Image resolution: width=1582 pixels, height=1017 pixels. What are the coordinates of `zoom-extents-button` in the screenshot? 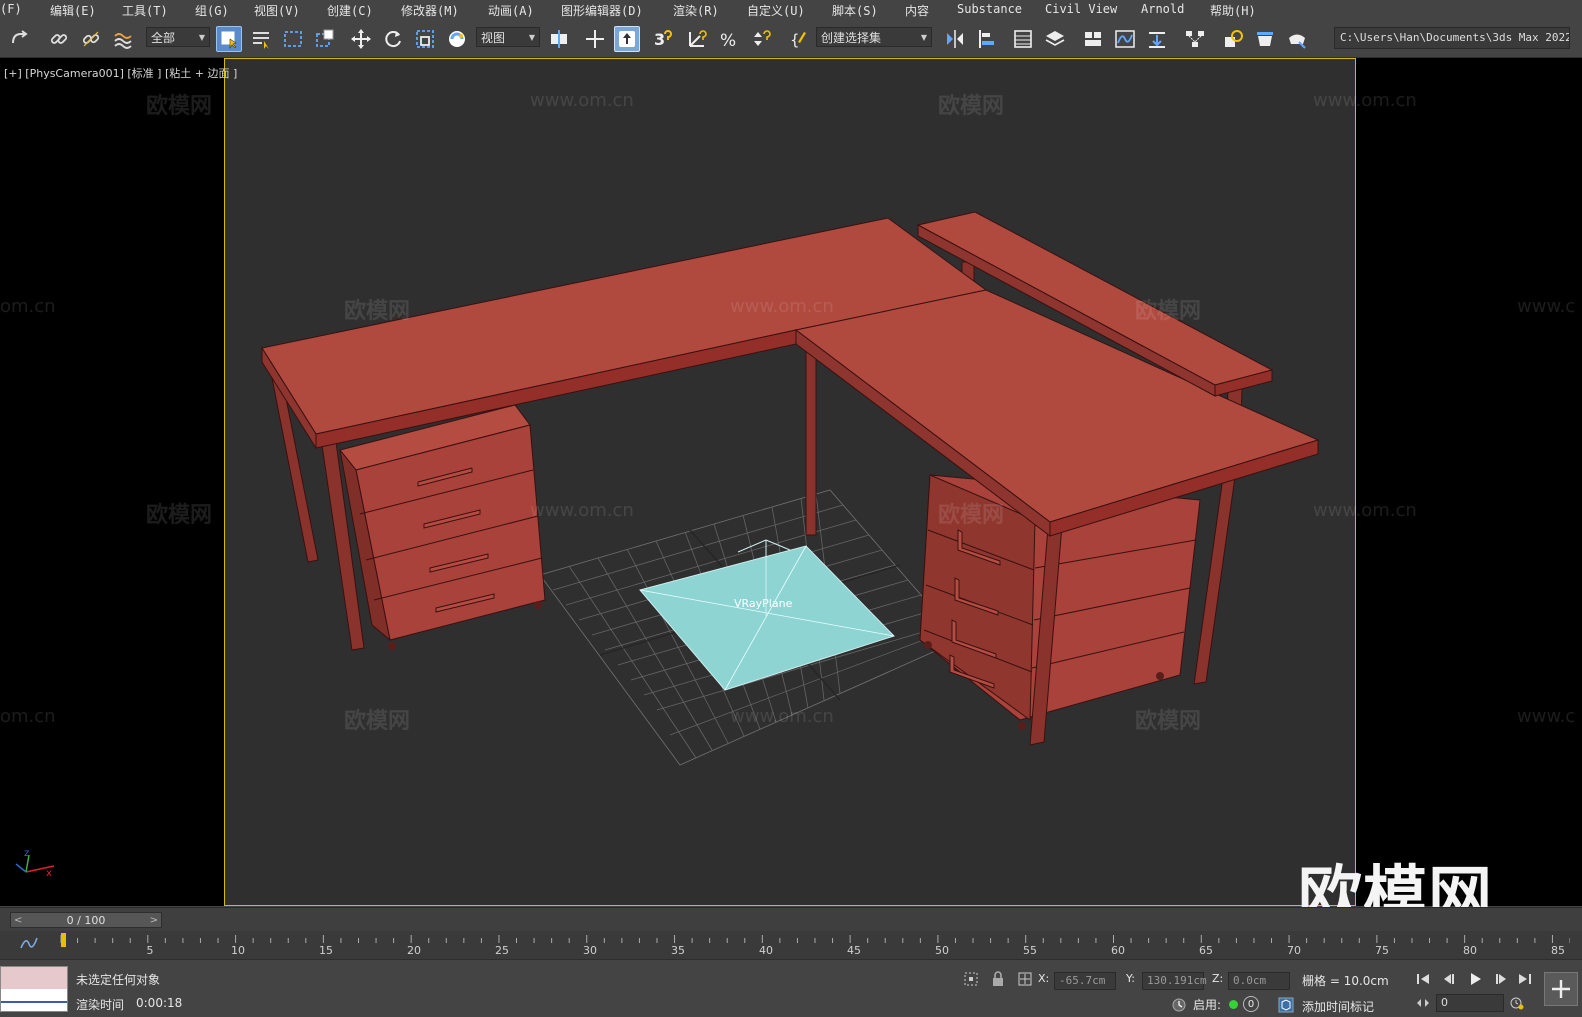 It's located at (1561, 989).